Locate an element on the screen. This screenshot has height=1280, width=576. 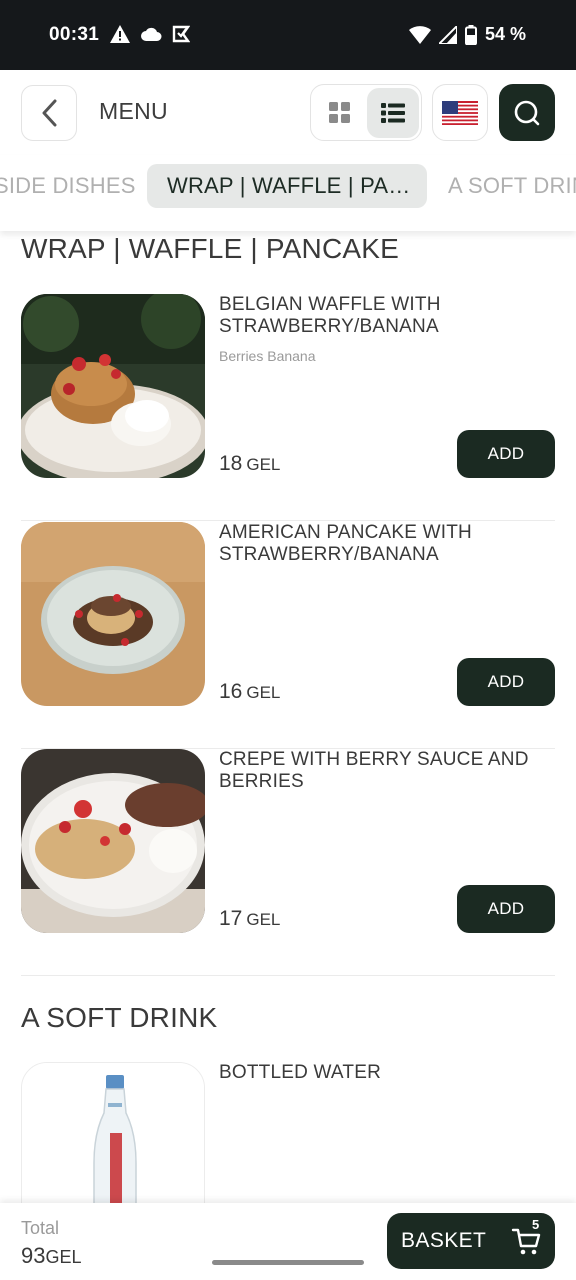
list-icon is located at coordinates (393, 113).